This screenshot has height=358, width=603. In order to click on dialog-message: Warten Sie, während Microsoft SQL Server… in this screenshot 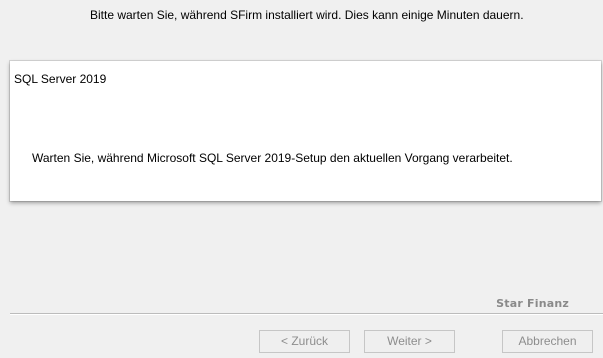, I will do `click(272, 158)`.